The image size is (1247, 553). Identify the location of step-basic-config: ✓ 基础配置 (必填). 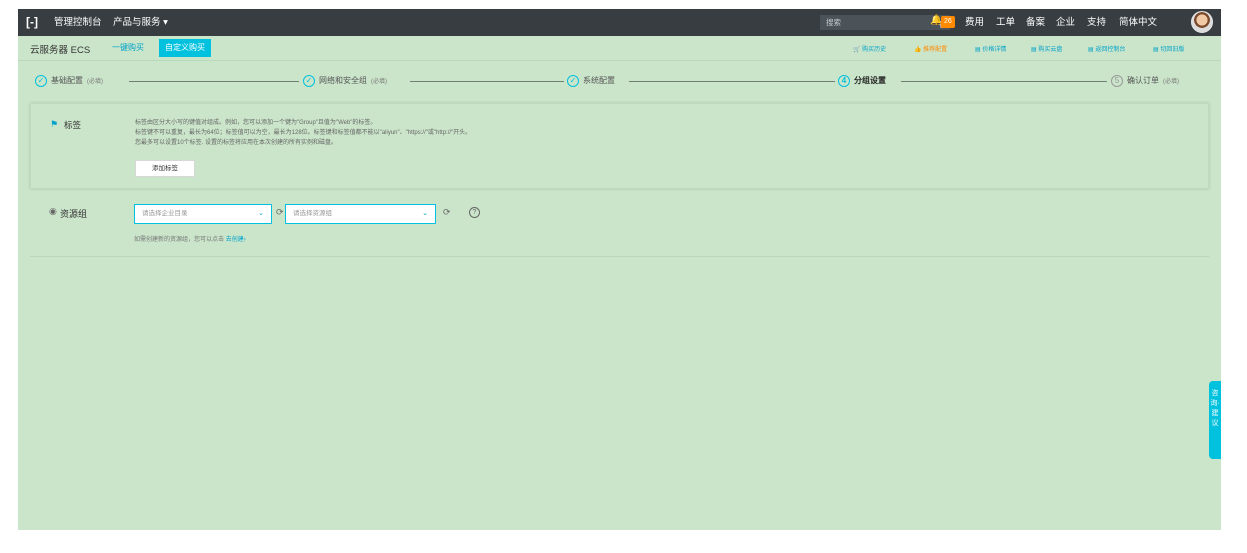
(69, 81).